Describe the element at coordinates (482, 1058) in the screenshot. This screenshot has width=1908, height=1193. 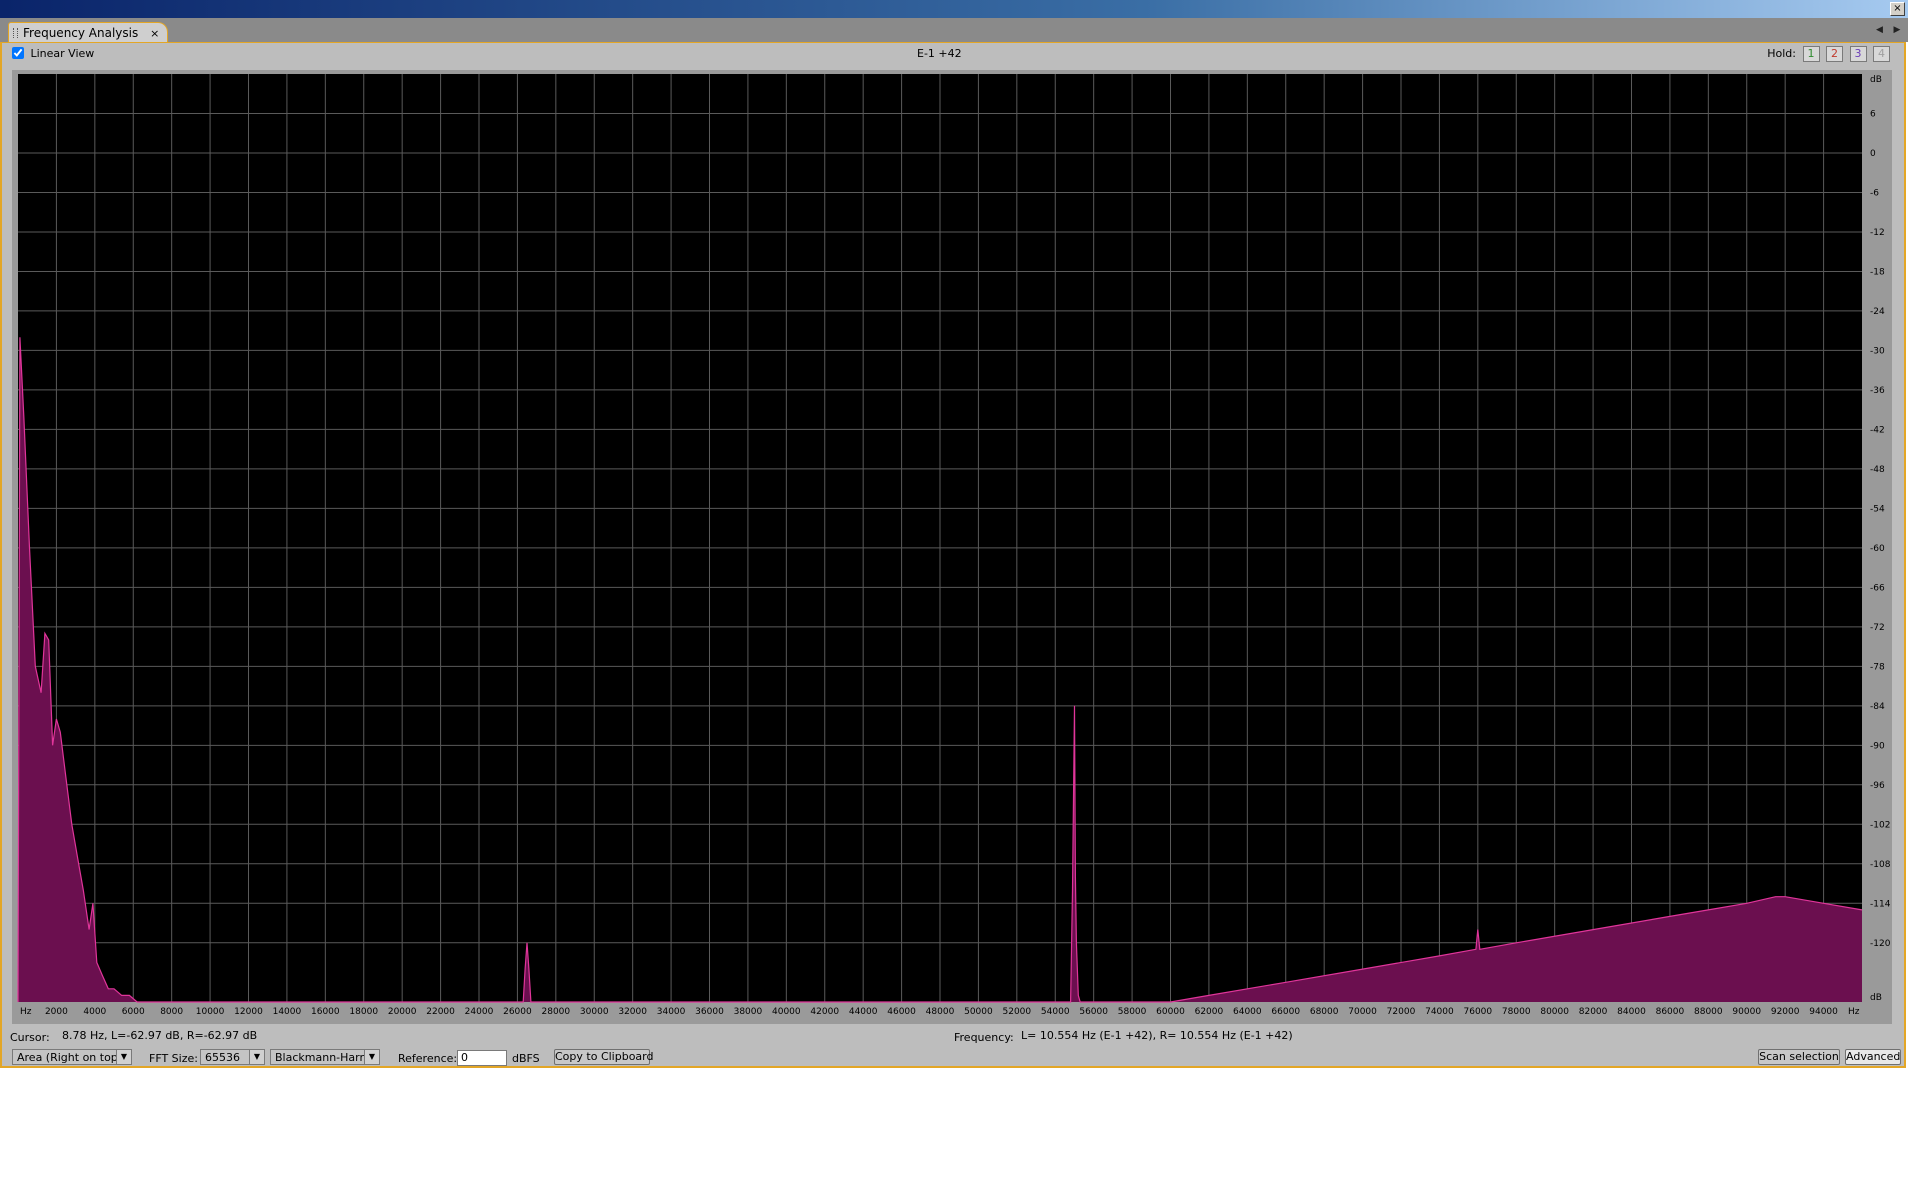
I see `reference-input: 0` at that location.